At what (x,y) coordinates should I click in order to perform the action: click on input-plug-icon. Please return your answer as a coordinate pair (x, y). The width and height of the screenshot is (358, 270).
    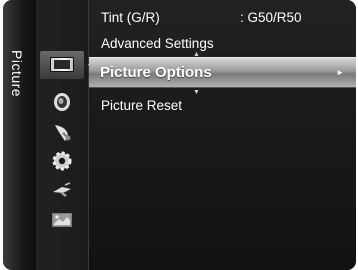
    Looking at the image, I should click on (62, 191).